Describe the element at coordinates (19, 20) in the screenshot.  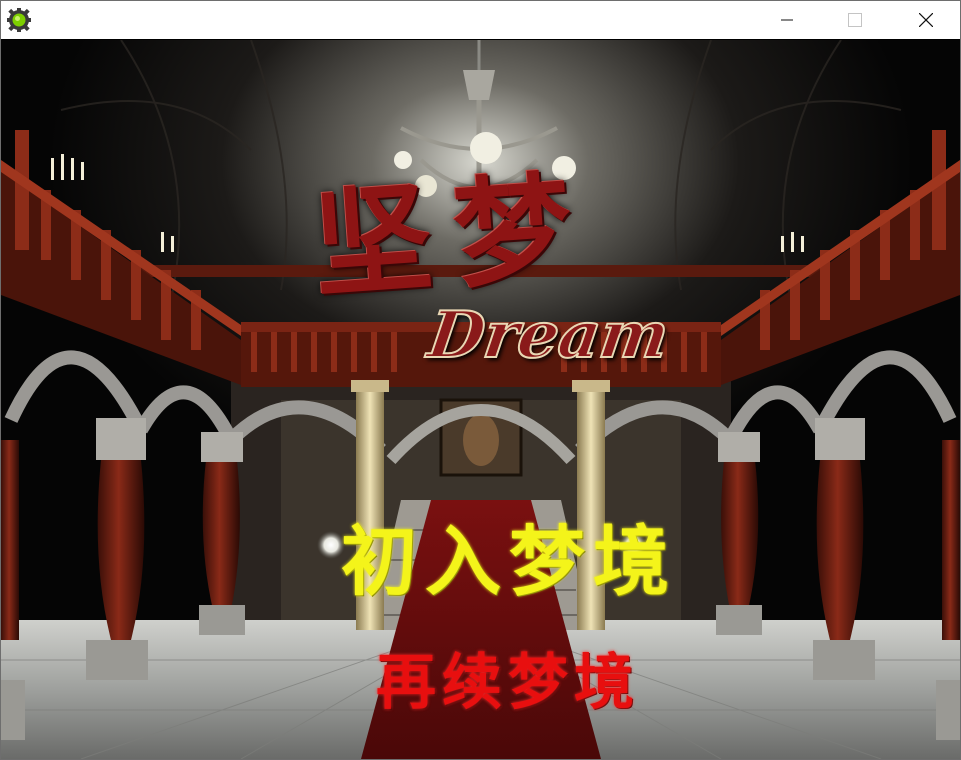
I see `gear-icon` at that location.